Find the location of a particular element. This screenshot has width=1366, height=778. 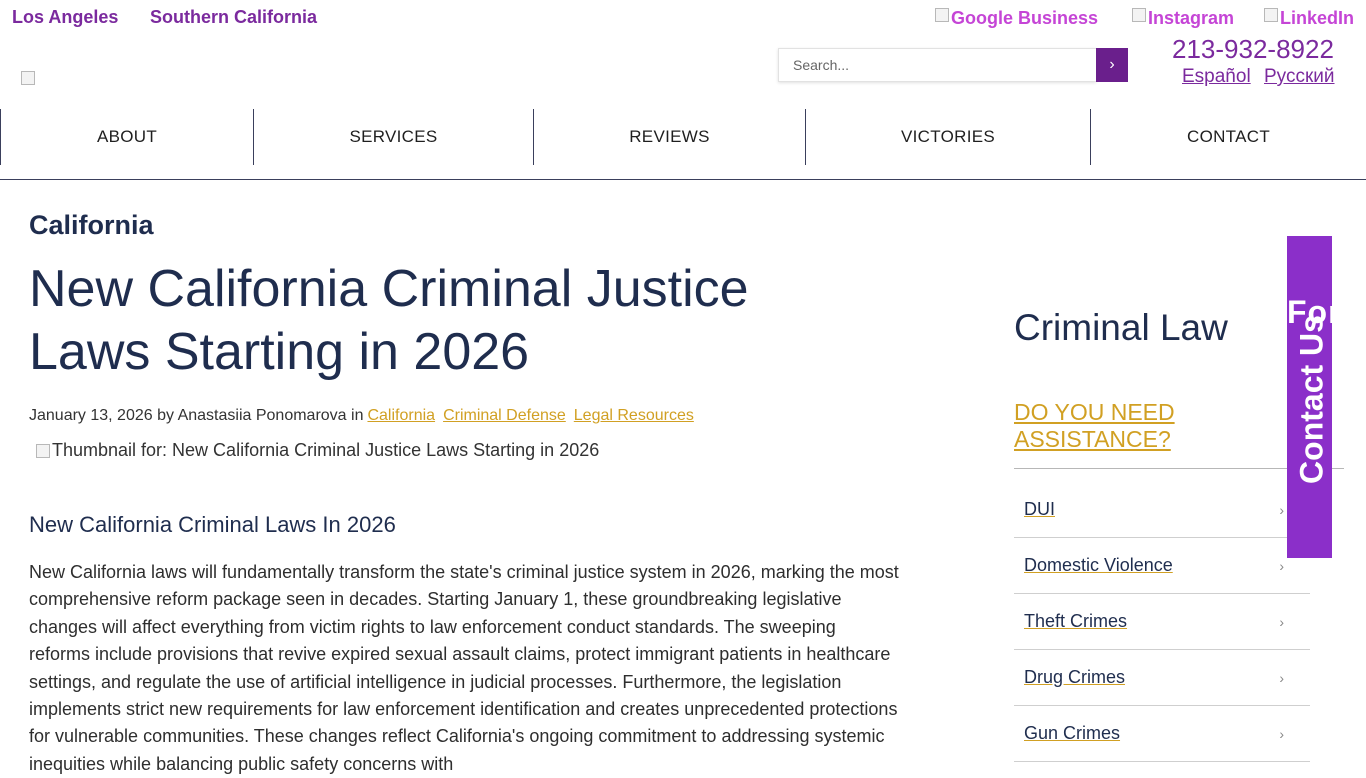

southern-california-link: Southern California is located at coordinates (233, 17).